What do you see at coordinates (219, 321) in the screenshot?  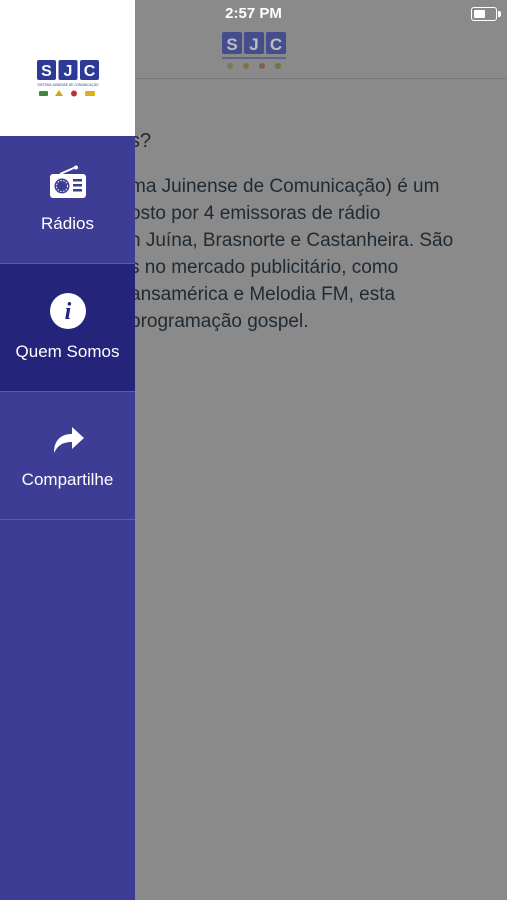 I see `content-line: programação gospel.` at bounding box center [219, 321].